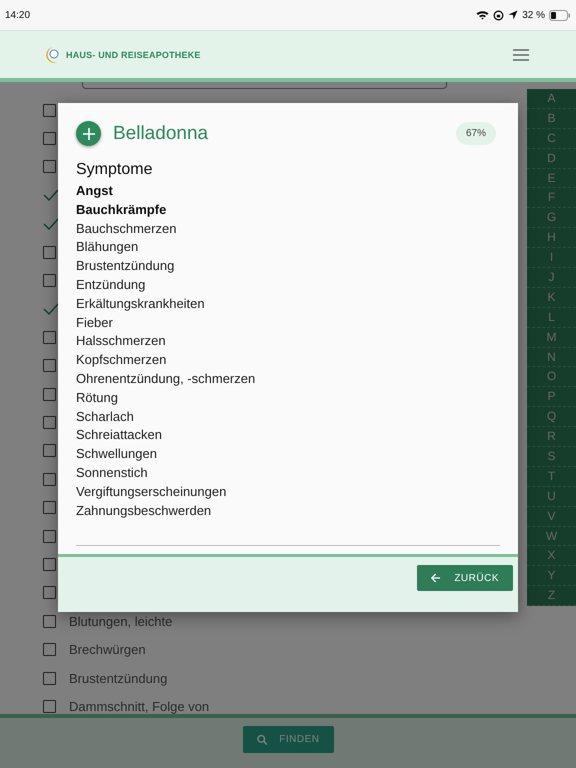 This screenshot has width=576, height=768. Describe the element at coordinates (551, 536) in the screenshot. I see `alphabet-index-item: W` at that location.